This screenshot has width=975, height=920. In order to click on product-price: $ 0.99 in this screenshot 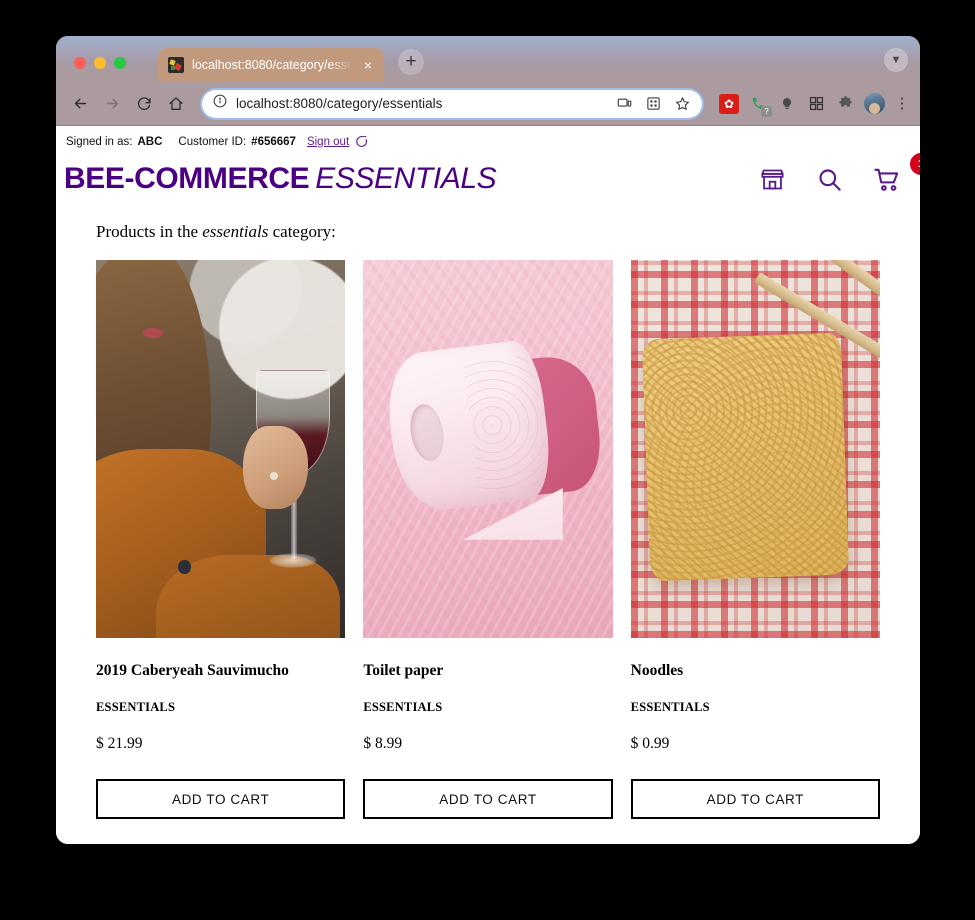, I will do `click(650, 743)`.